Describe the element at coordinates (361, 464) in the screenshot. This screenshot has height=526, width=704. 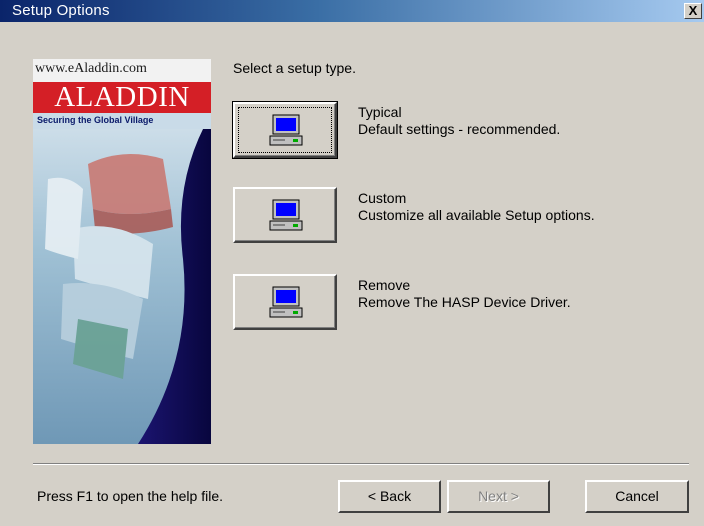
I see `footer-separator` at that location.